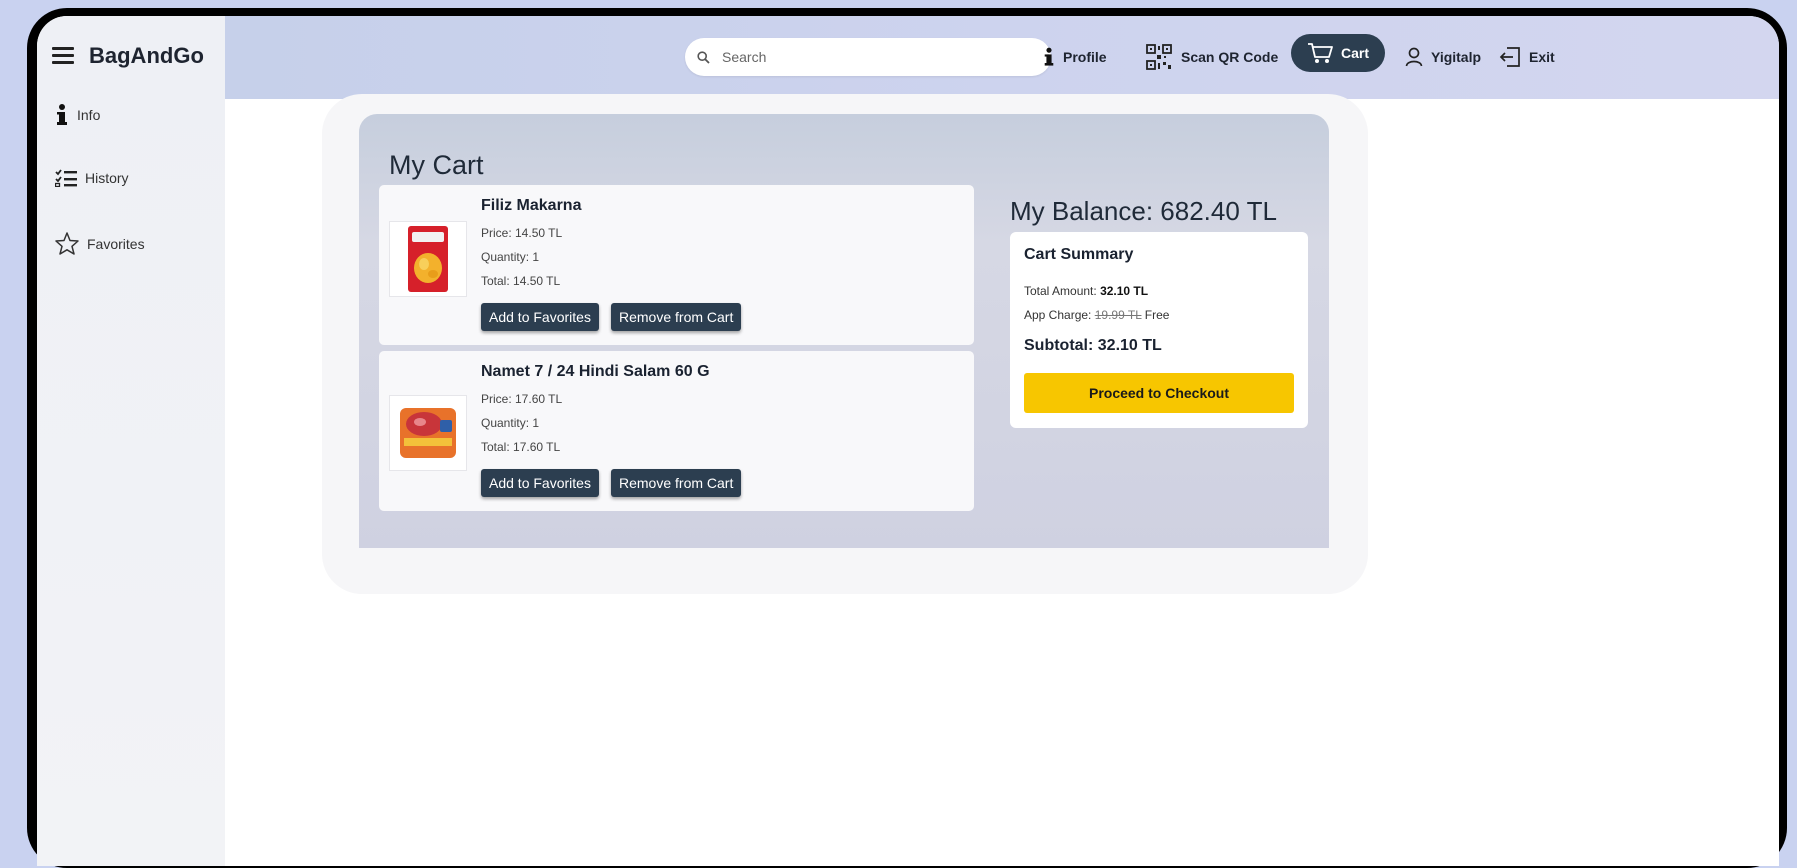 This screenshot has height=868, width=1797. What do you see at coordinates (1124, 291) in the screenshot?
I see `total-amount-value: 32.10 TL` at bounding box center [1124, 291].